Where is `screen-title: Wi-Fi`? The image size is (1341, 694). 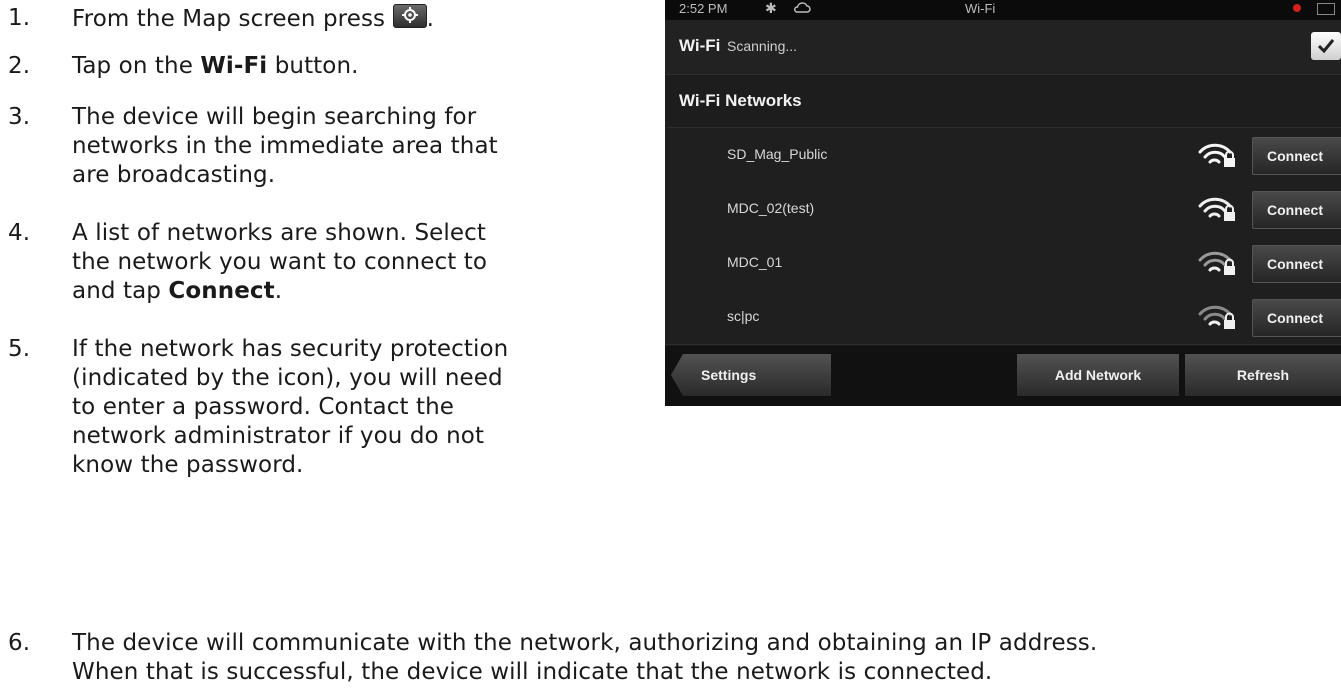 screen-title: Wi-Fi is located at coordinates (980, 8).